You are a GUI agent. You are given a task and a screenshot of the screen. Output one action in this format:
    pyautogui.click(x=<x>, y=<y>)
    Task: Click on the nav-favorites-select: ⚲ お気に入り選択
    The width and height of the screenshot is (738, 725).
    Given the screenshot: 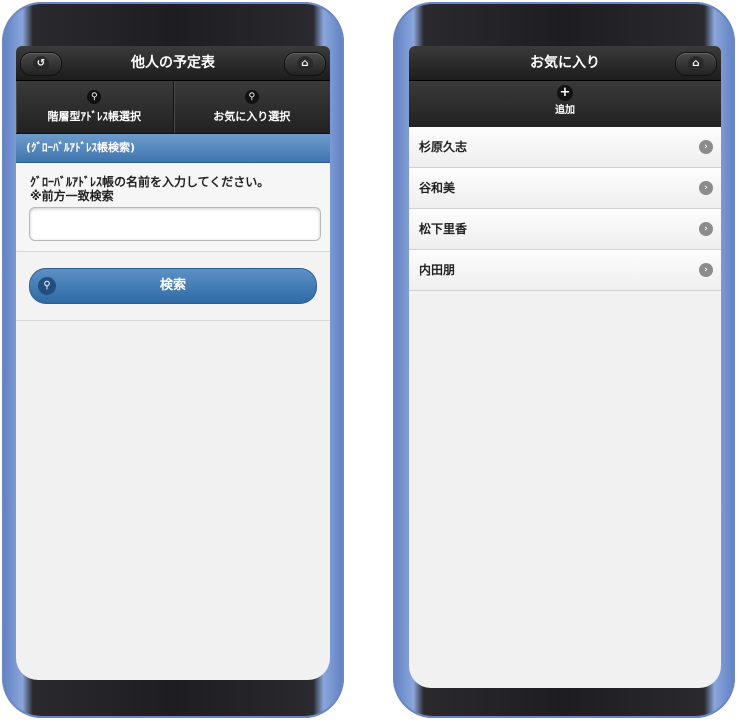 What is the action you would take?
    pyautogui.click(x=252, y=107)
    